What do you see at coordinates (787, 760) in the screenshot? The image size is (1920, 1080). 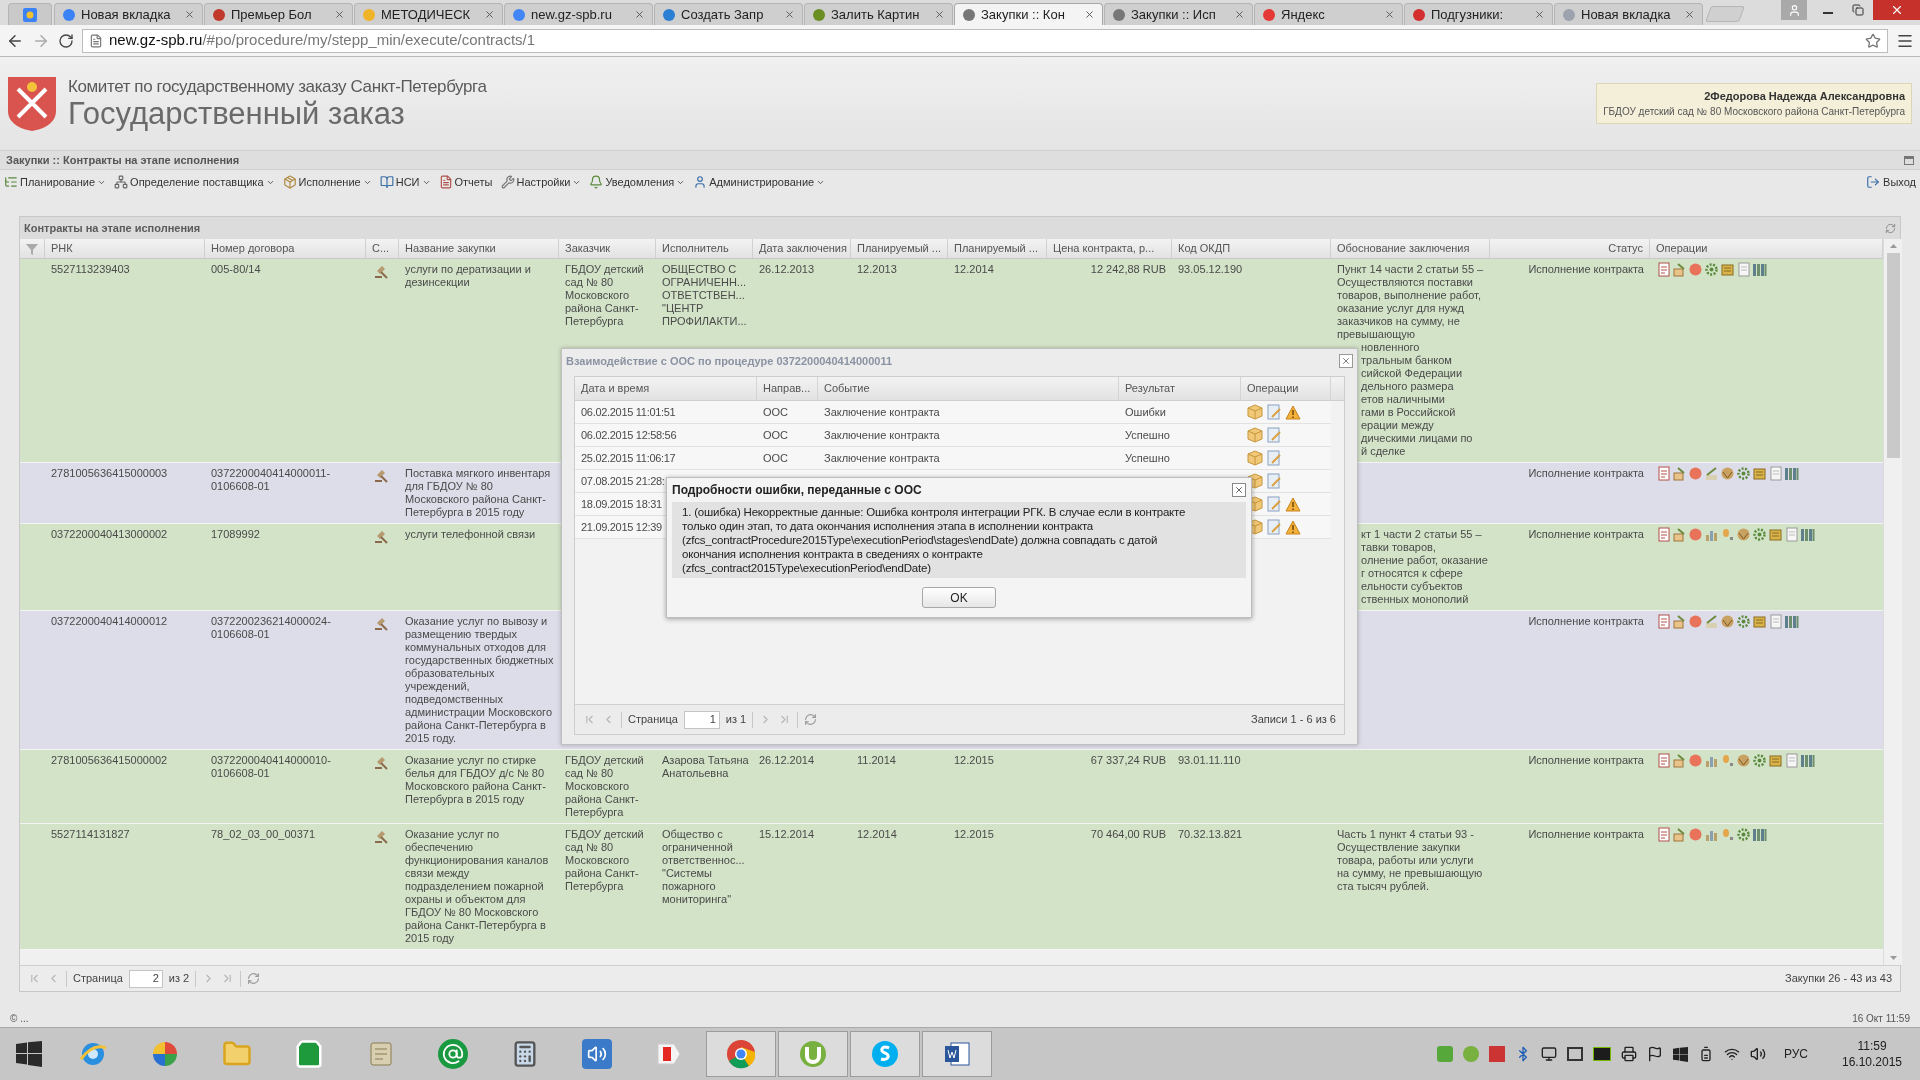 I see `table-cell: 26.12.2014` at bounding box center [787, 760].